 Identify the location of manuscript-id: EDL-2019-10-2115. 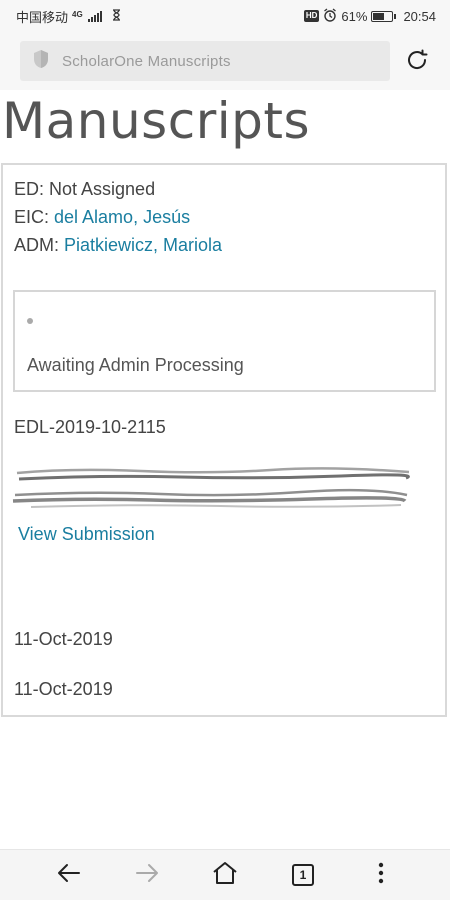
(90, 427).